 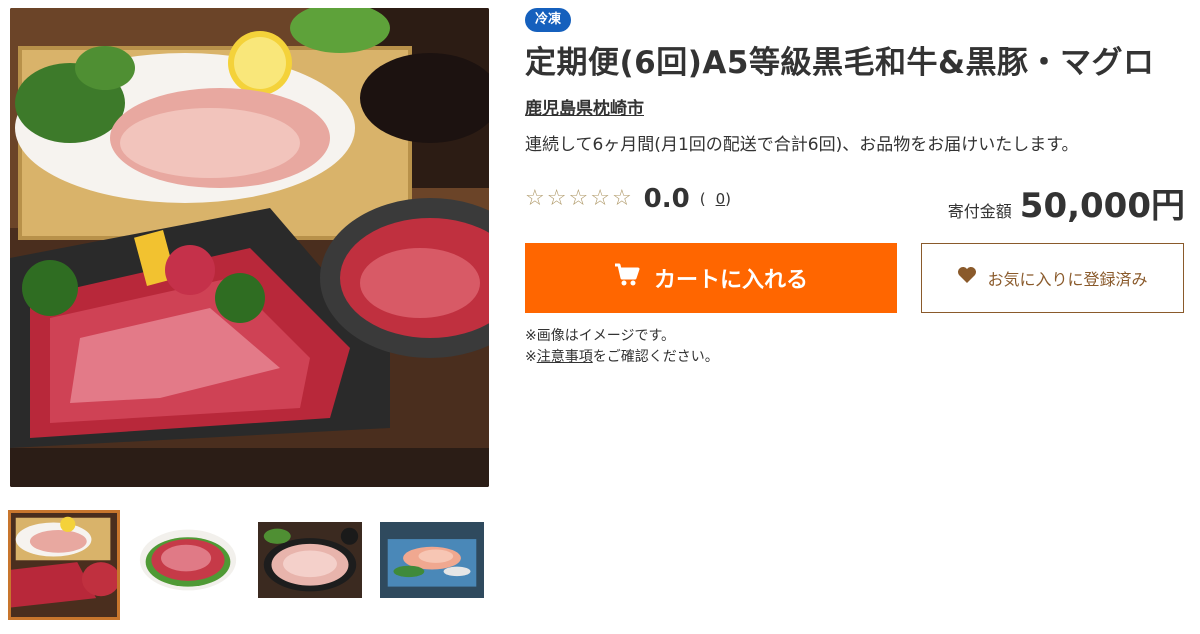 What do you see at coordinates (967, 278) in the screenshot?
I see `heart-icon` at bounding box center [967, 278].